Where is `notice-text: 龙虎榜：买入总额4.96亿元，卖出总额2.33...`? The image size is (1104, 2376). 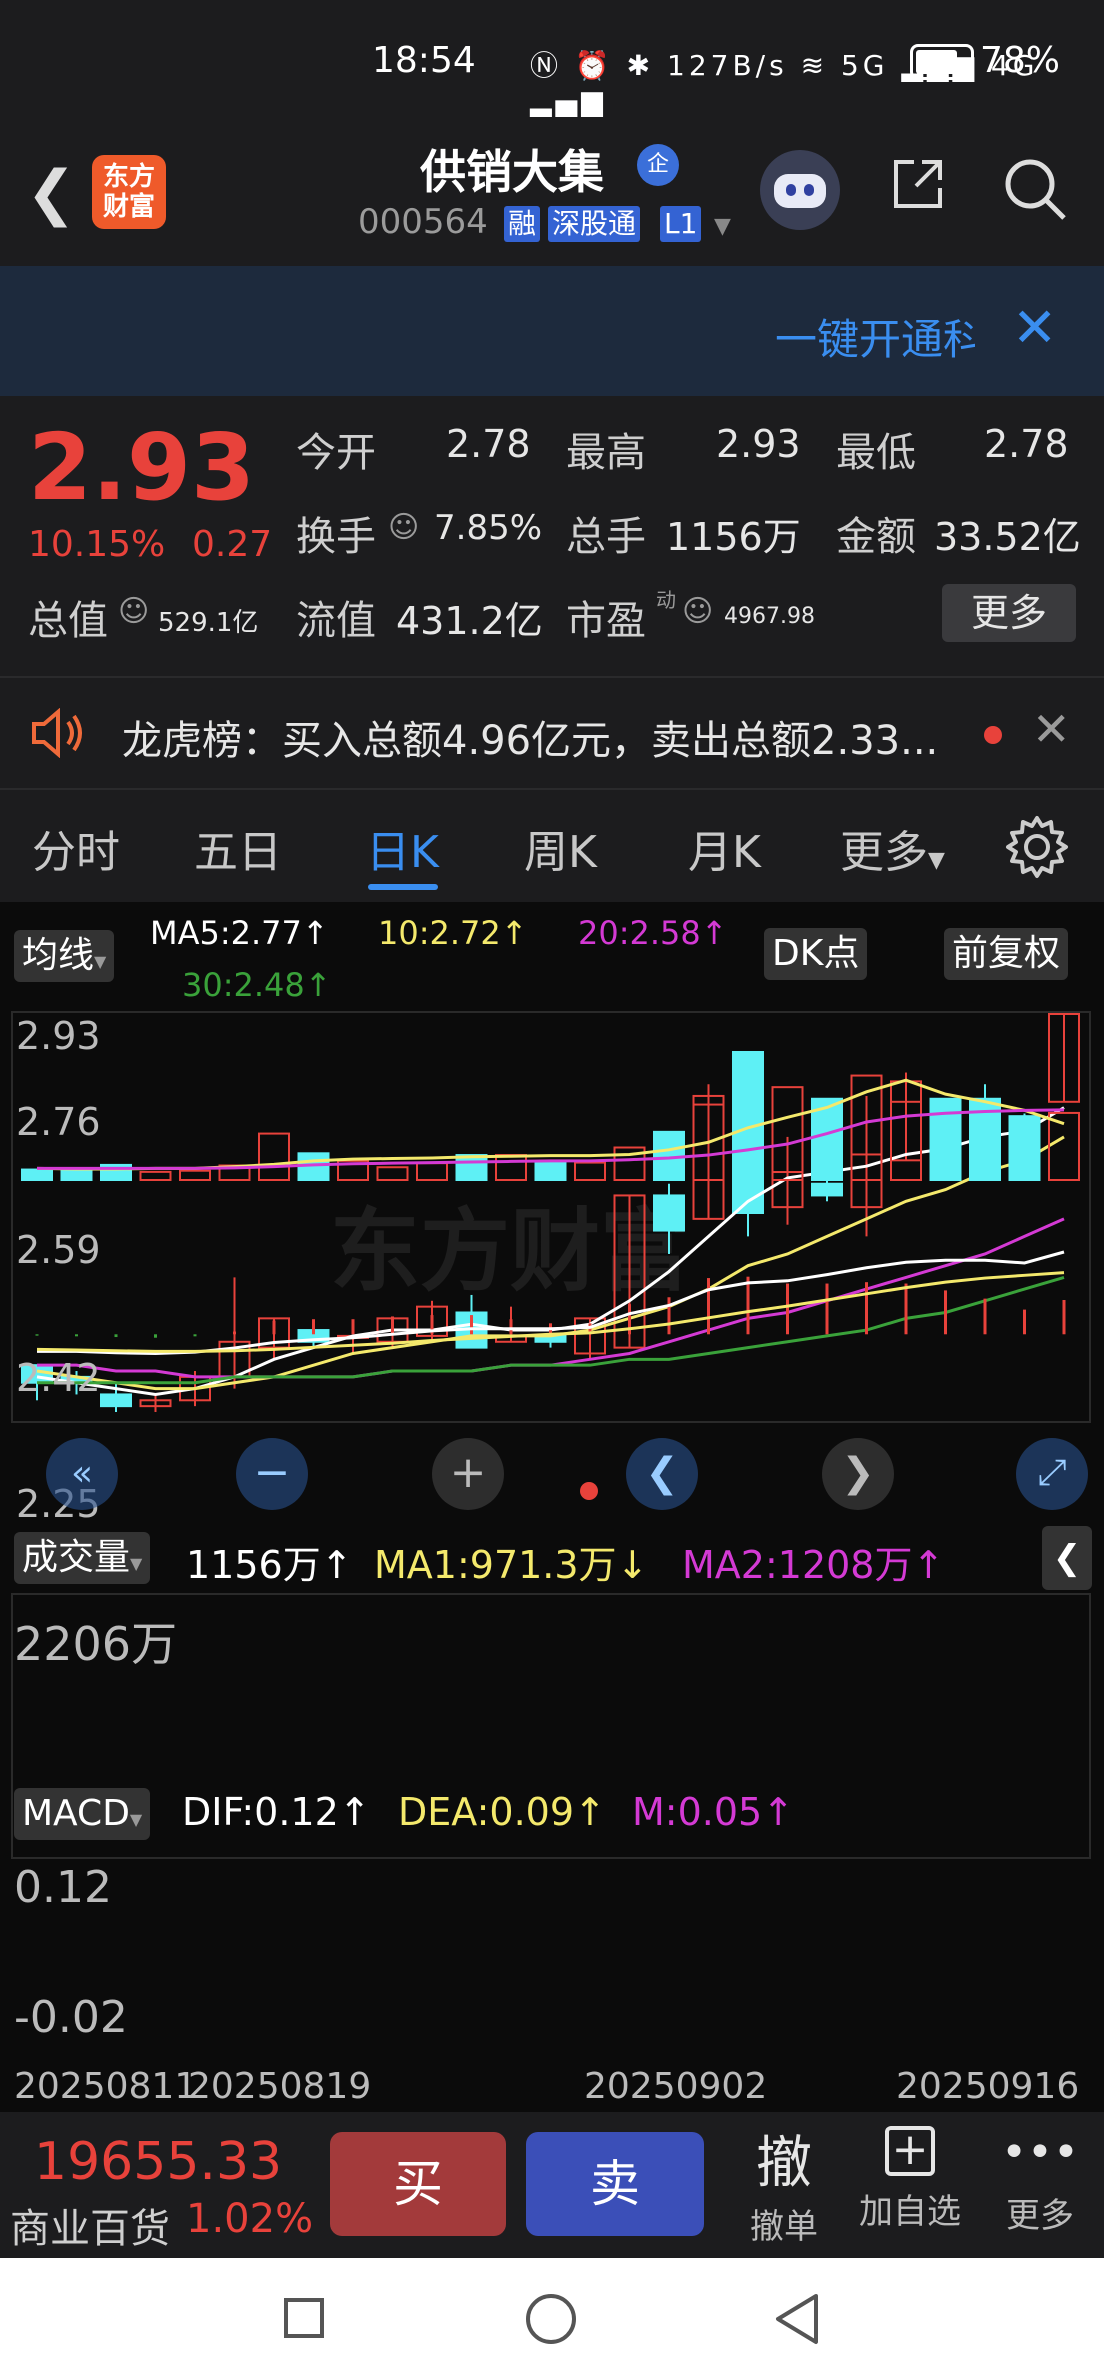
notice-text: 龙虎榜：买入总额4.96亿元，卖出总额2.33... is located at coordinates (530, 737).